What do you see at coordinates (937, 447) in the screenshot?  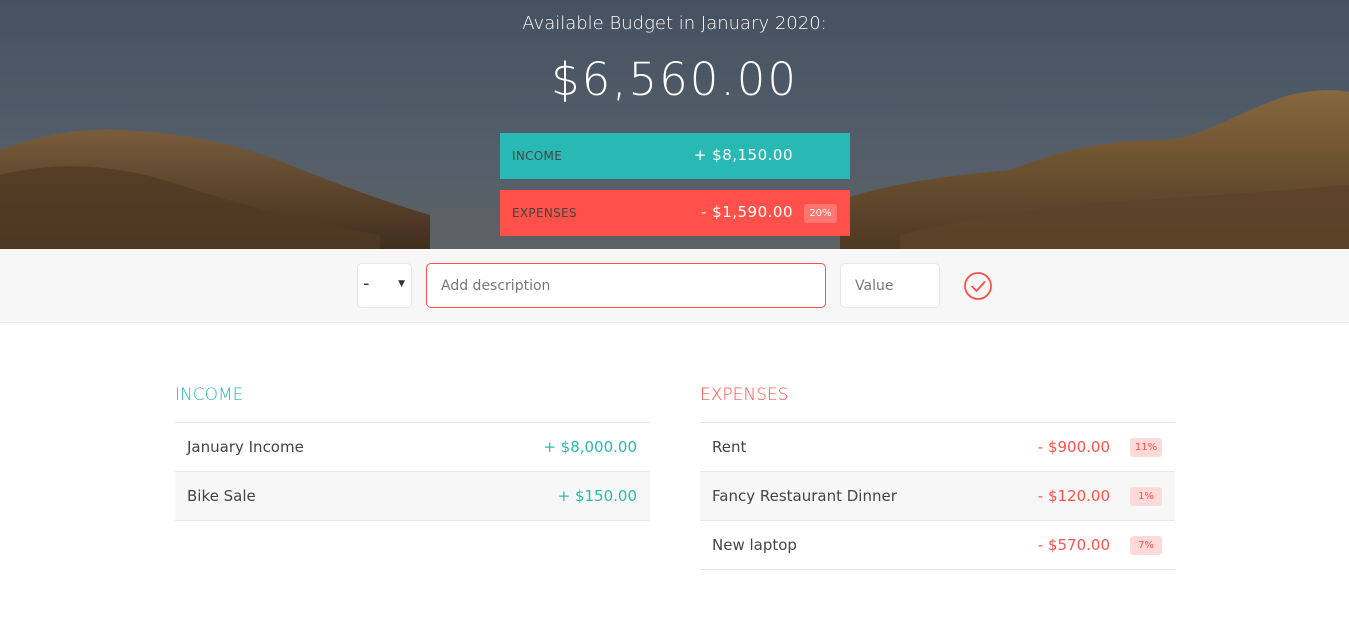 I see `expense-item: Rent - $900.00 11%` at bounding box center [937, 447].